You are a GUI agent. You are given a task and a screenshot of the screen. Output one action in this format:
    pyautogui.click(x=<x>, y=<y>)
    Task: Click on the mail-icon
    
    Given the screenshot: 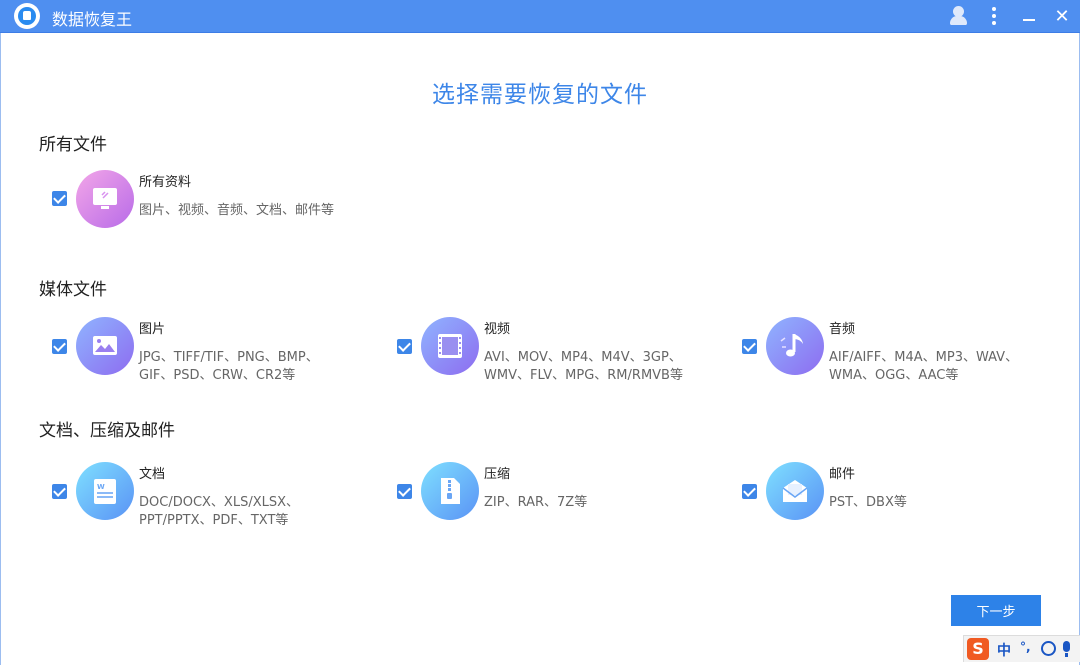 What is the action you would take?
    pyautogui.click(x=795, y=491)
    